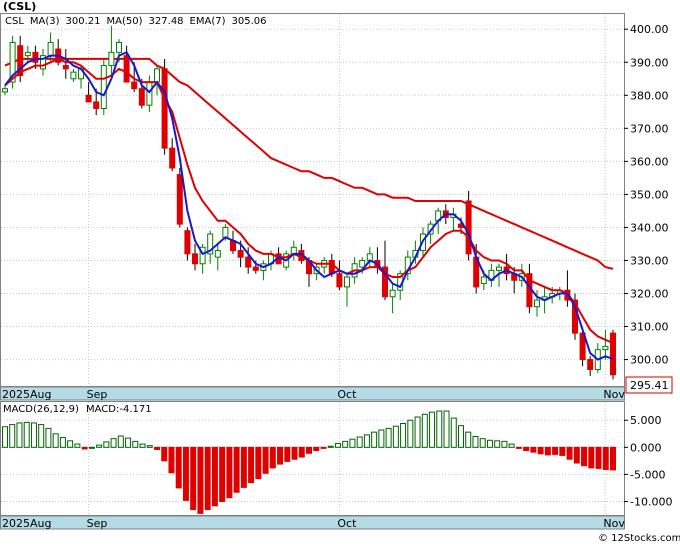 This screenshot has width=680, height=546. What do you see at coordinates (646, 447) in the screenshot?
I see `macd-tick-label: 0.000` at bounding box center [646, 447].